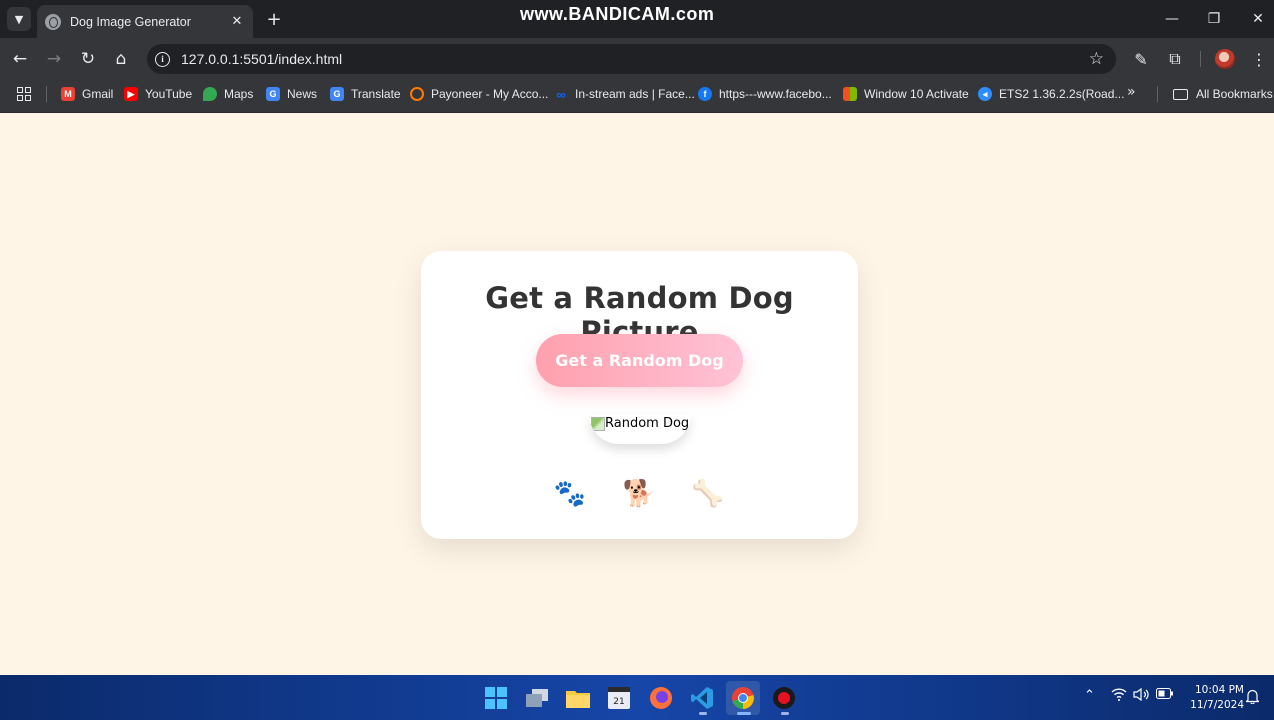 The image size is (1274, 720). What do you see at coordinates (1212, 698) in the screenshot?
I see `system-clock: 10:04 PM 11/7/2024` at bounding box center [1212, 698].